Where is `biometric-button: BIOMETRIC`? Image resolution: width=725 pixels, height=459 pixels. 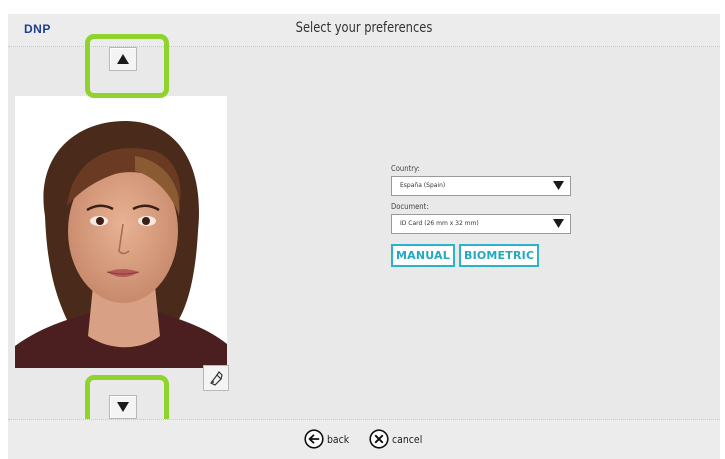
biometric-button: BIOMETRIC is located at coordinates (499, 255).